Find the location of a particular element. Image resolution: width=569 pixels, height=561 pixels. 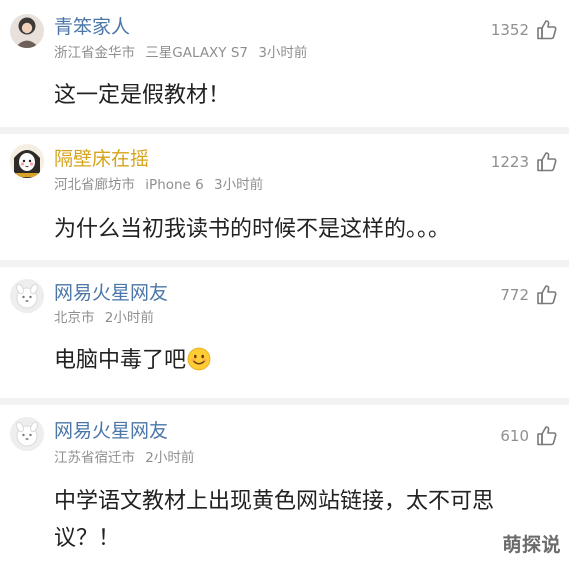

comment-meta: 江苏省宿迁市 2小时前 is located at coordinates (124, 458).